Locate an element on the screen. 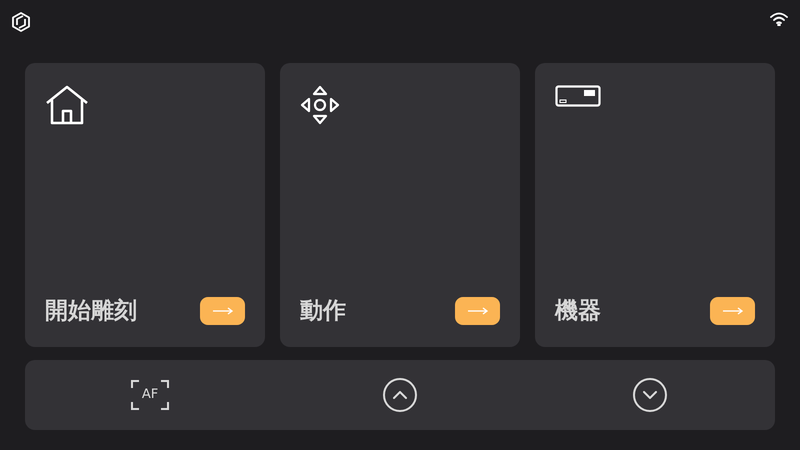  chevron-up-icon is located at coordinates (400, 395).